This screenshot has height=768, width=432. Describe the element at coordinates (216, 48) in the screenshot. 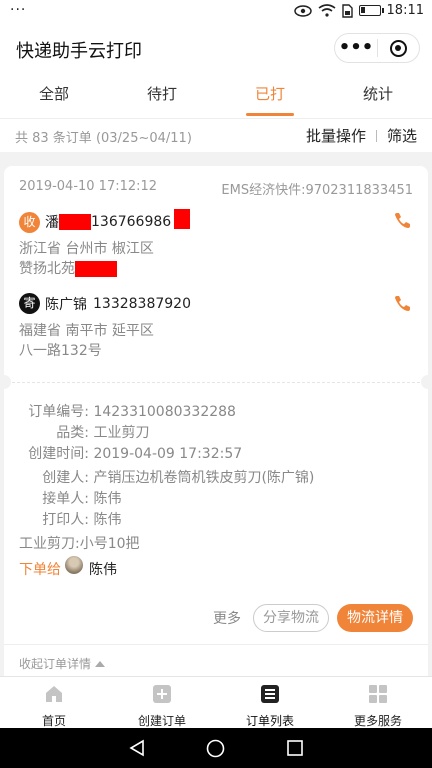

I see `app-header: 快递助手云打印 •••` at that location.